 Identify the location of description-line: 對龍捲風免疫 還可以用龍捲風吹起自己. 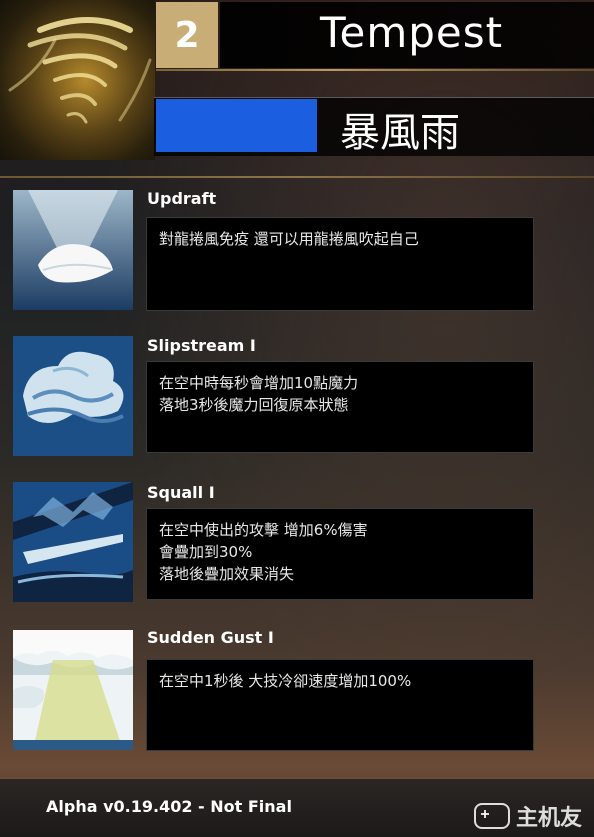
(289, 239).